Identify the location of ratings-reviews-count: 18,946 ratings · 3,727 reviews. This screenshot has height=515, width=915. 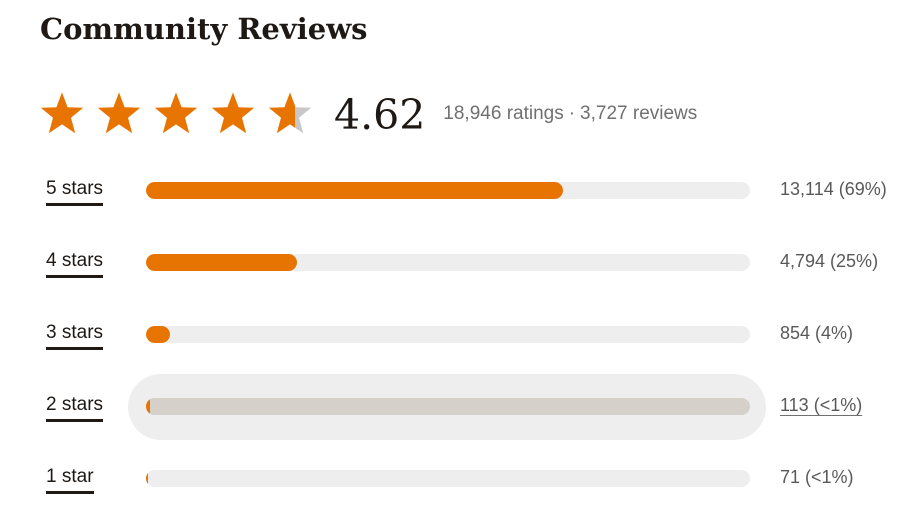
(570, 114).